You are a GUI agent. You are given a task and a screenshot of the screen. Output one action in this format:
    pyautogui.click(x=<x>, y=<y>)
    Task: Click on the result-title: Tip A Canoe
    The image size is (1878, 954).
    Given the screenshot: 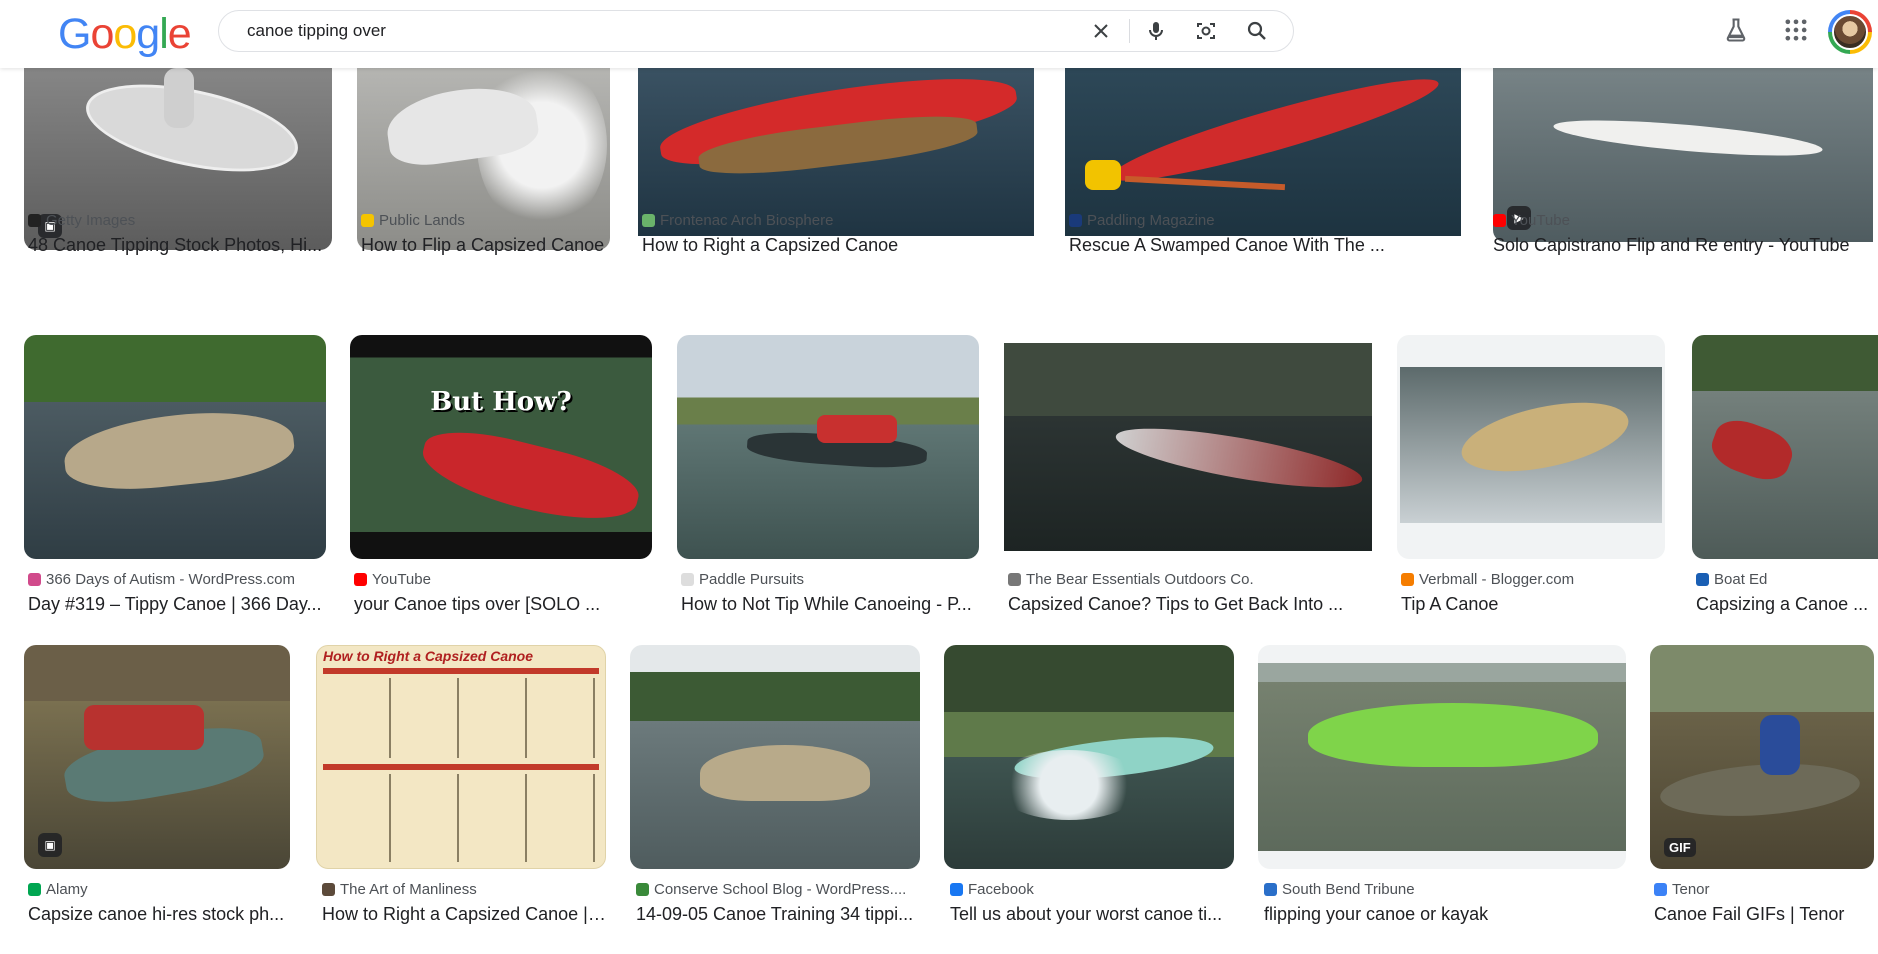 What is the action you would take?
    pyautogui.click(x=1533, y=604)
    